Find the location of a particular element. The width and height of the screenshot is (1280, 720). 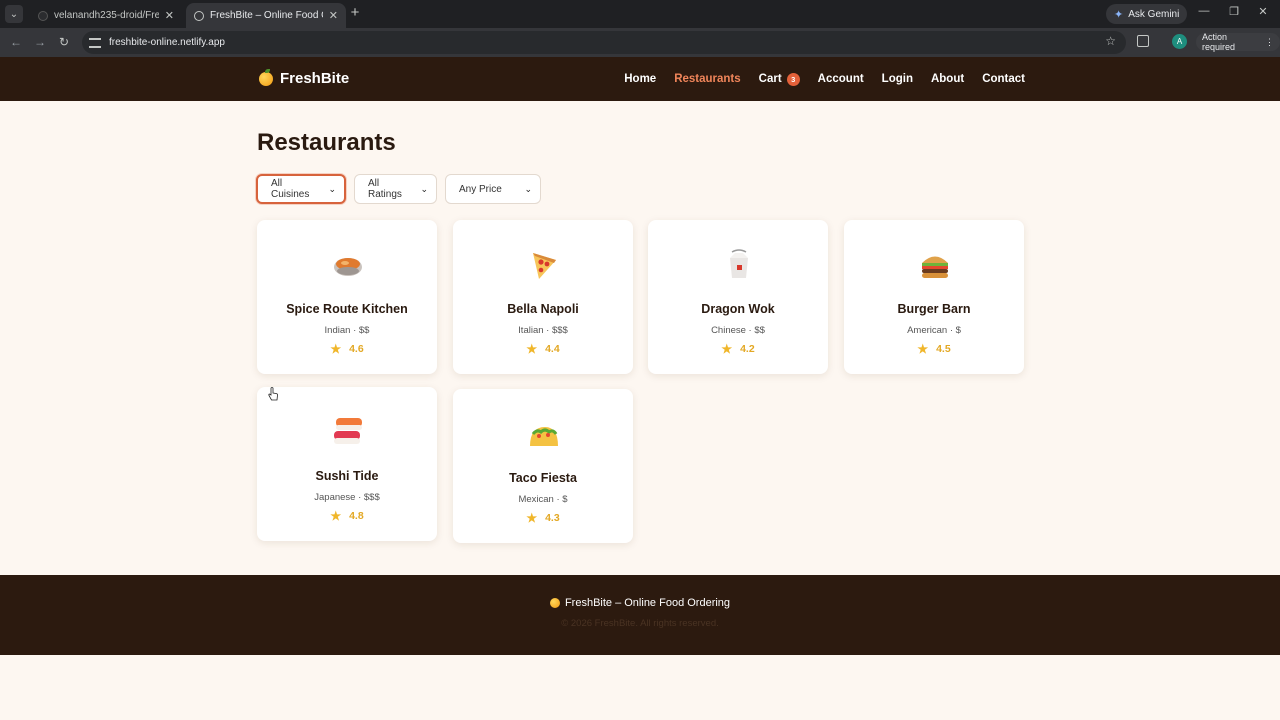

restaurant-name: Burger Barn is located at coordinates (934, 309).